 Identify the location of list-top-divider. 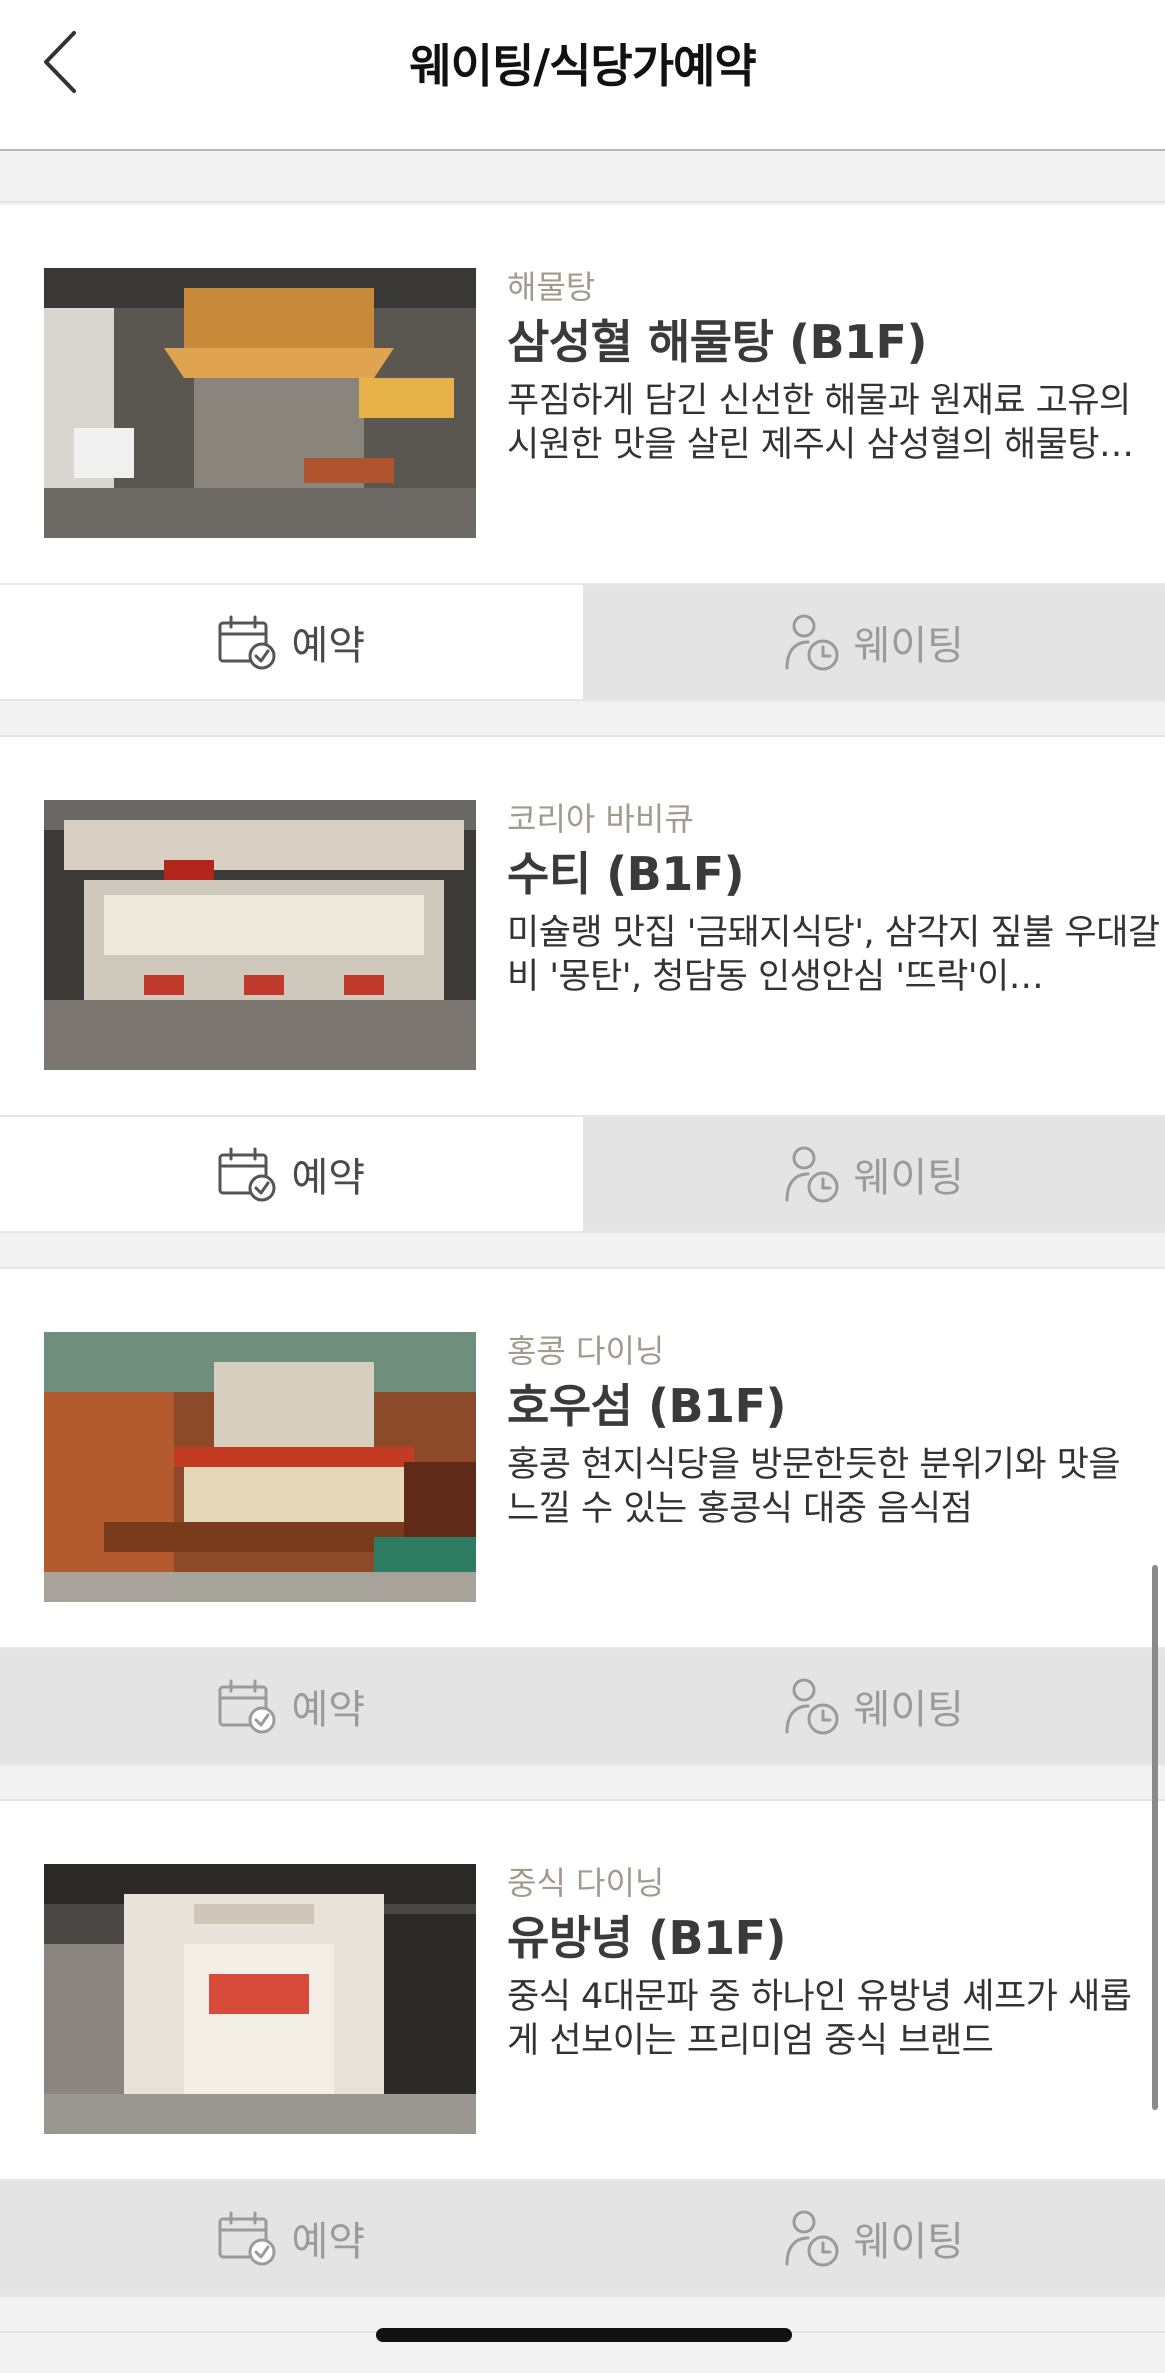
(582, 178).